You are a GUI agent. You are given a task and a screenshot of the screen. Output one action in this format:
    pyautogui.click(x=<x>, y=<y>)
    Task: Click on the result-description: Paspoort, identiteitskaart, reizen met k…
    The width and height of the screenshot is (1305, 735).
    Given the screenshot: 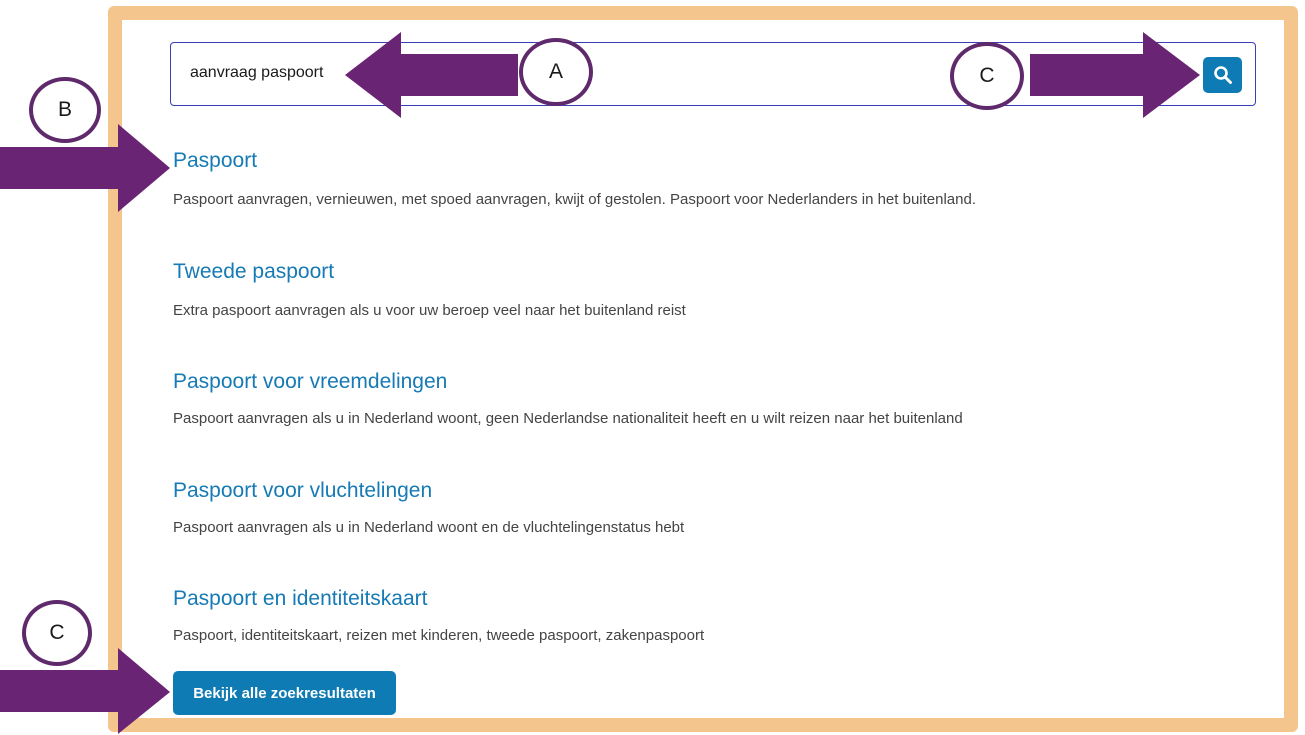 What is the action you would take?
    pyautogui.click(x=439, y=635)
    